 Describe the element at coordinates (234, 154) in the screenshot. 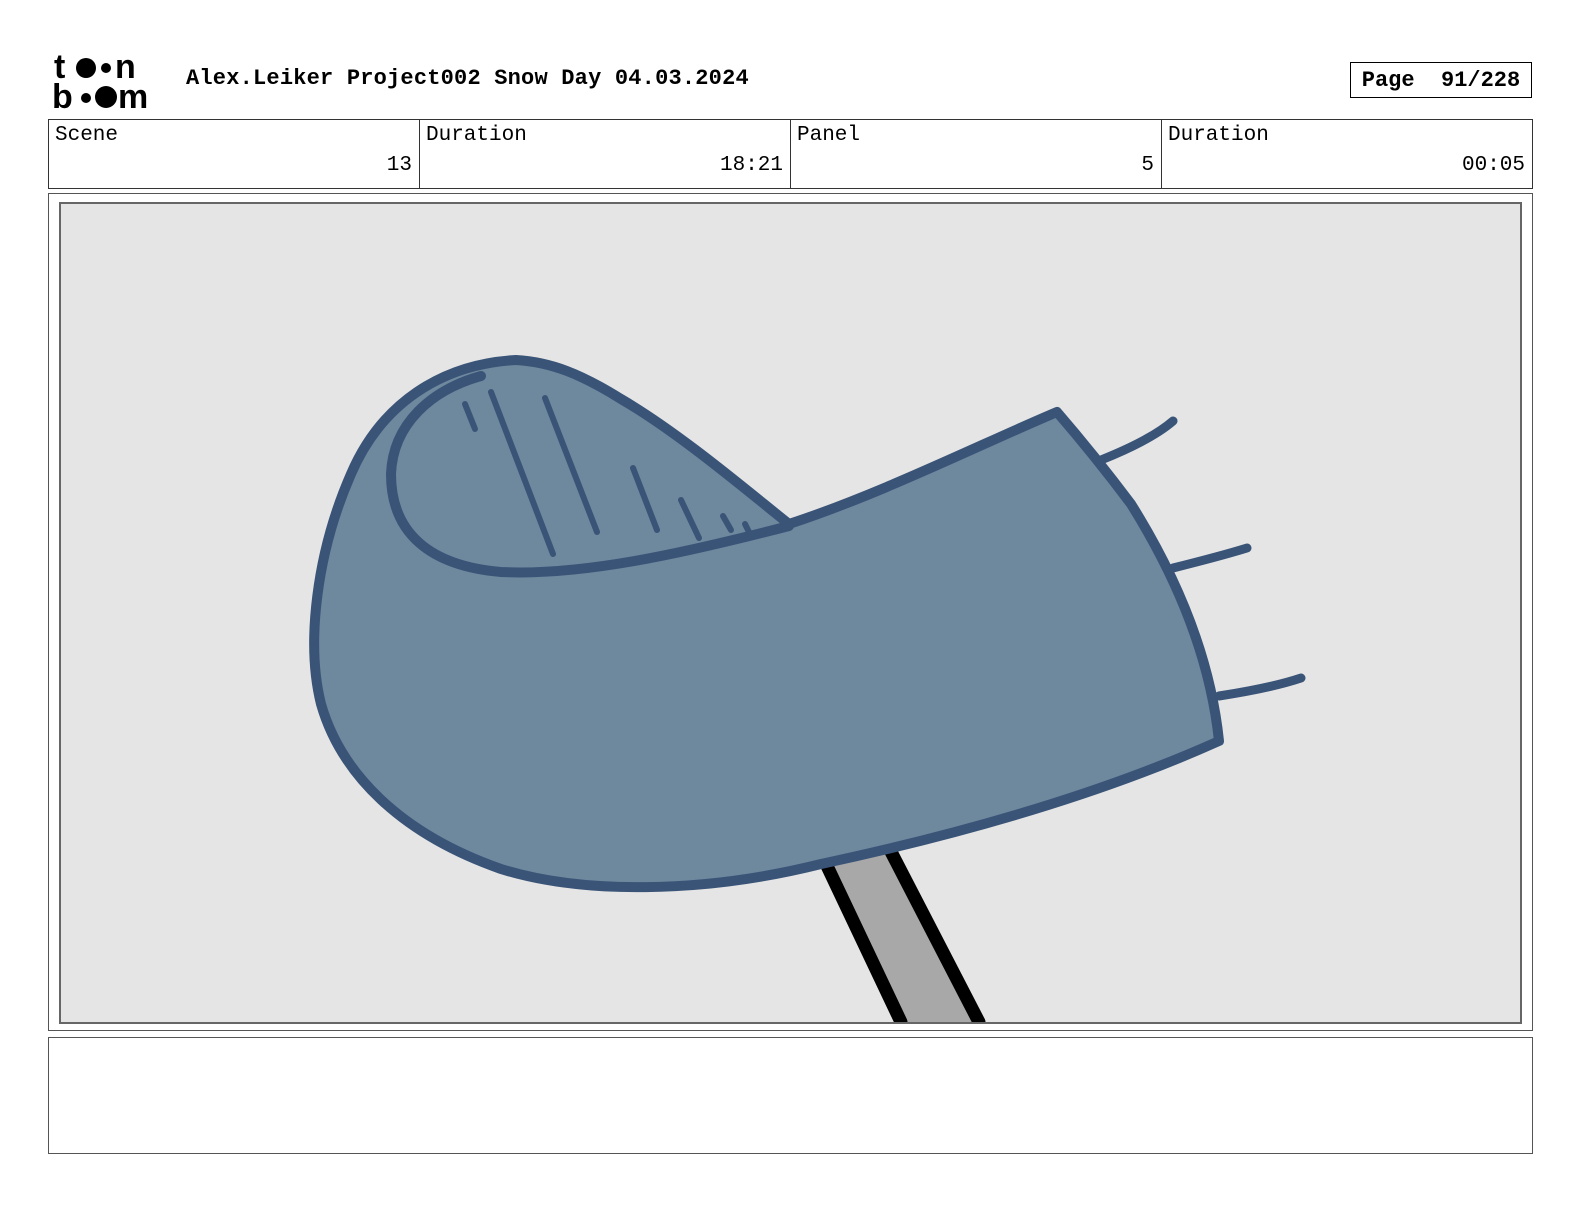

I see `scene-cell: Scene 13` at that location.